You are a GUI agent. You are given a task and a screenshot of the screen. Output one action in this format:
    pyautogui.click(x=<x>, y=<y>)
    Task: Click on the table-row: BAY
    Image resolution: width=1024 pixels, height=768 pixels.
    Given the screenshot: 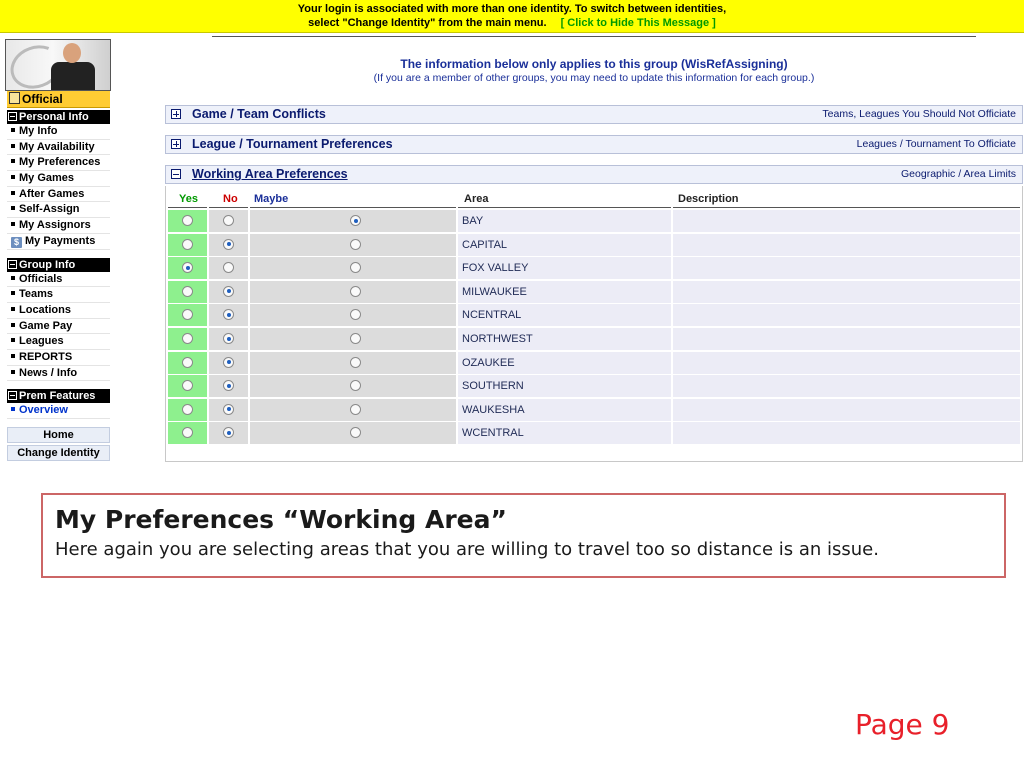 What is the action you would take?
    pyautogui.click(x=594, y=221)
    